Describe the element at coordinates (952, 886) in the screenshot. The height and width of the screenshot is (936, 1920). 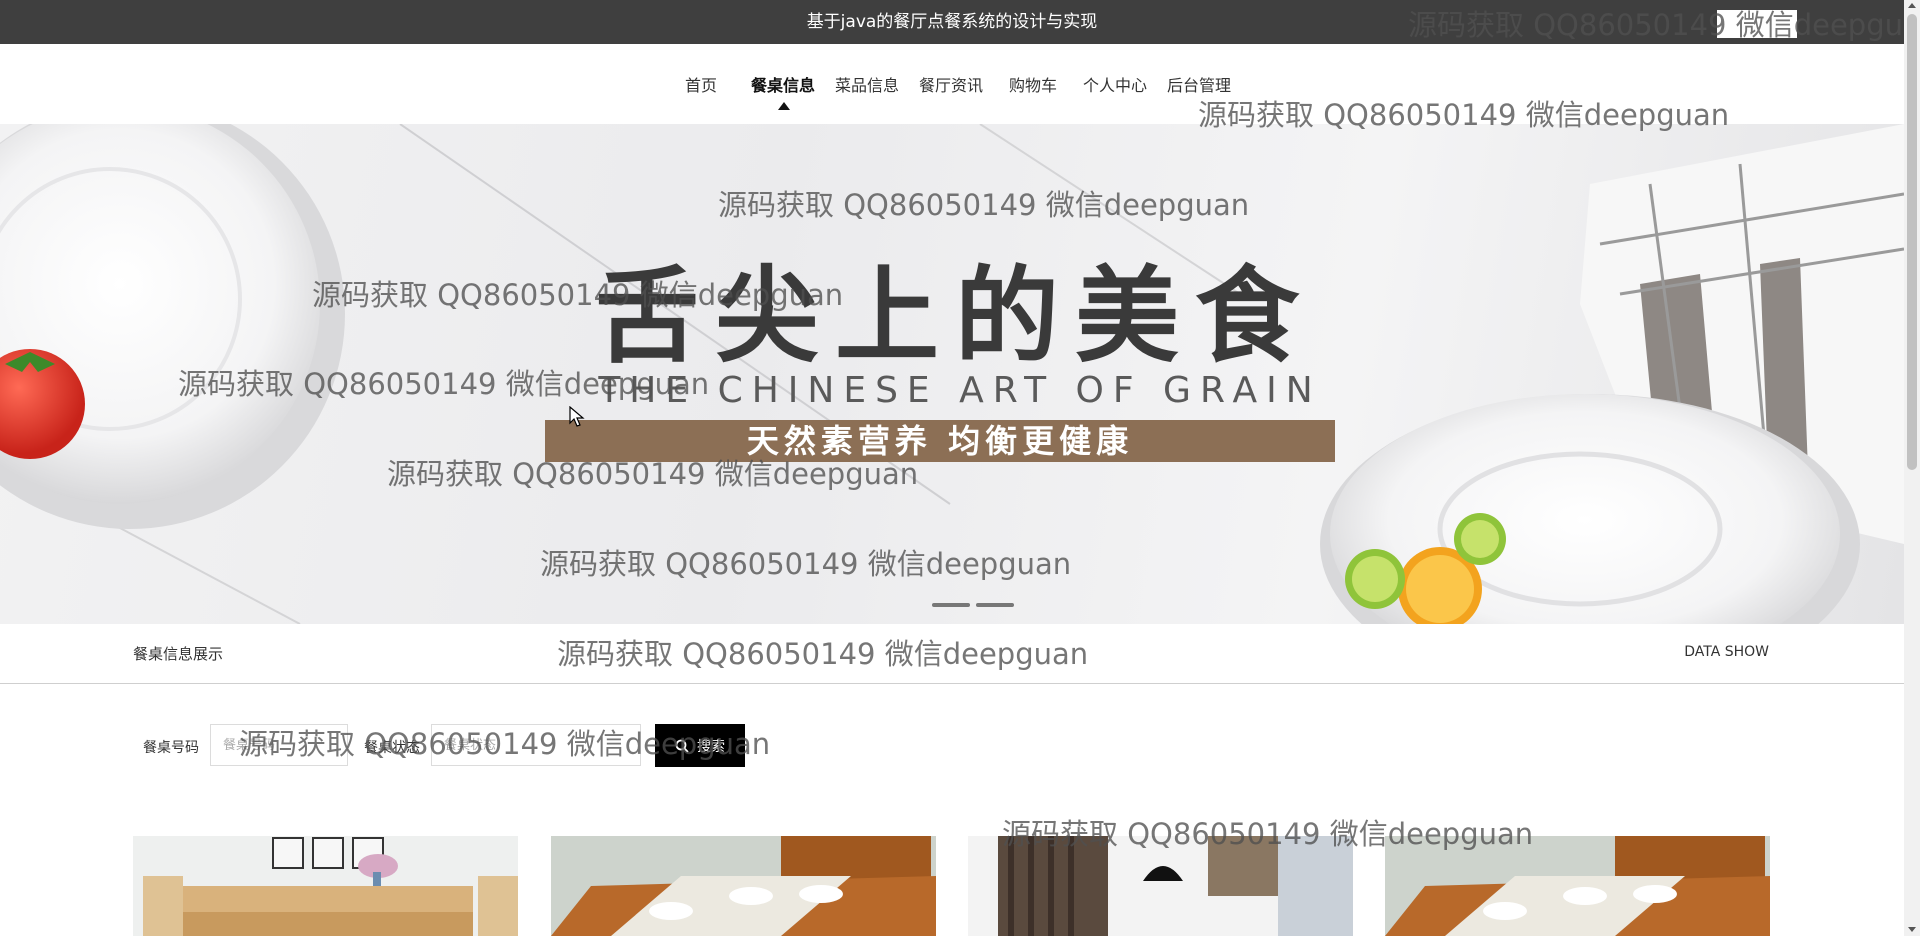
I see `table-card-list` at that location.